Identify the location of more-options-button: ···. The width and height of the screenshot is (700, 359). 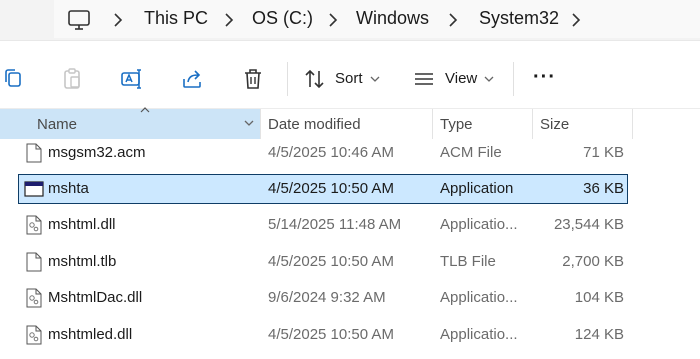
(544, 77).